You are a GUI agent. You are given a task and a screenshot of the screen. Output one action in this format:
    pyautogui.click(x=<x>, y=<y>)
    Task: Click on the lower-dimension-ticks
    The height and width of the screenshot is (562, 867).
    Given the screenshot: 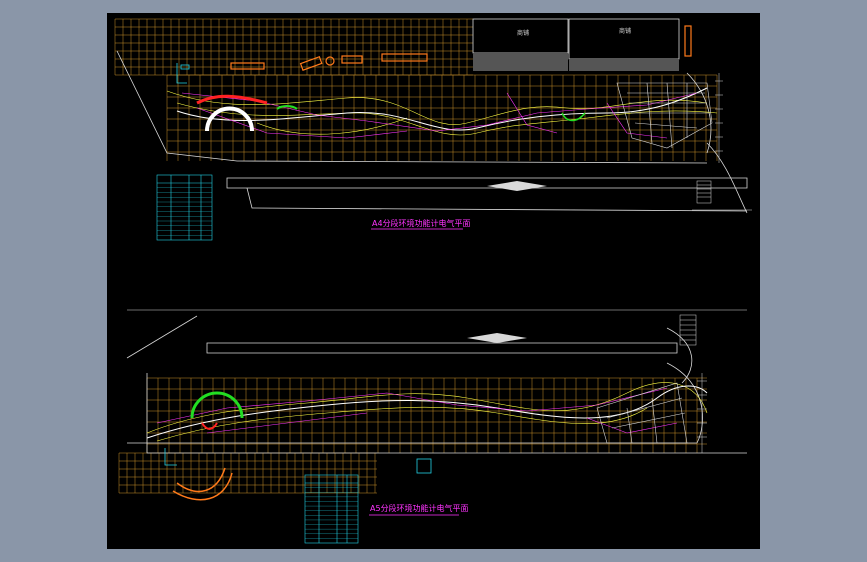 What is the action you would take?
    pyautogui.click(x=702, y=413)
    